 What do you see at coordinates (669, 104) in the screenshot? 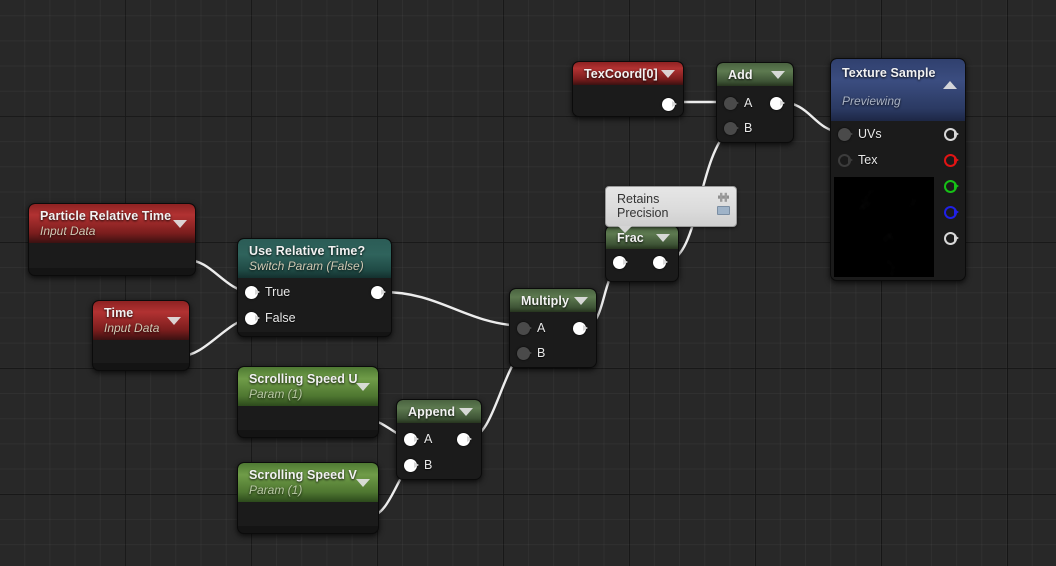
I see `output-pin-texcoord` at bounding box center [669, 104].